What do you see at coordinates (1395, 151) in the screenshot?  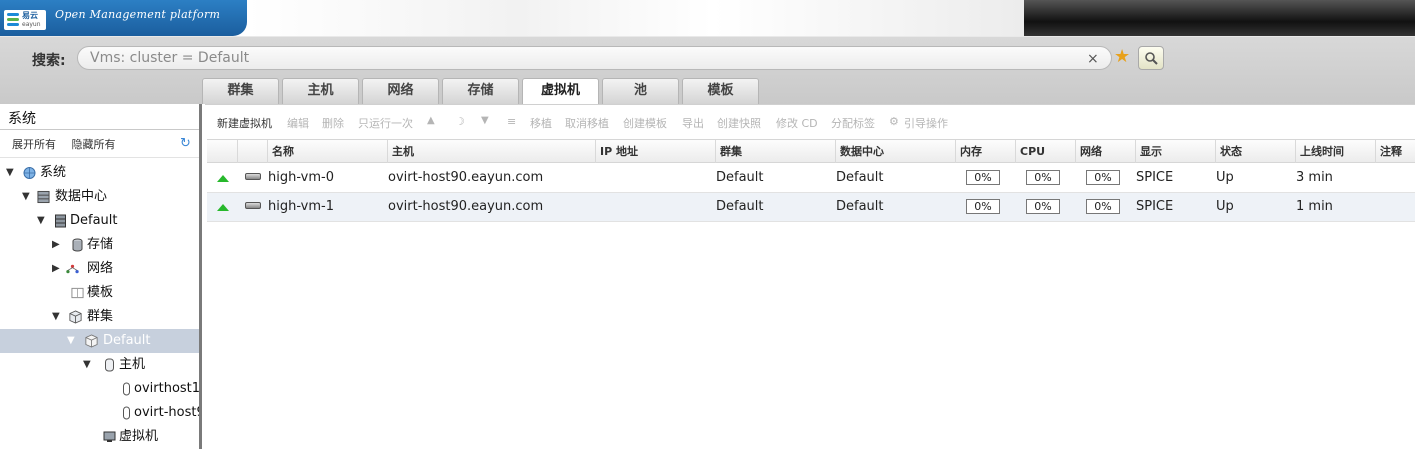 I see `column-header-comment: 注释` at bounding box center [1395, 151].